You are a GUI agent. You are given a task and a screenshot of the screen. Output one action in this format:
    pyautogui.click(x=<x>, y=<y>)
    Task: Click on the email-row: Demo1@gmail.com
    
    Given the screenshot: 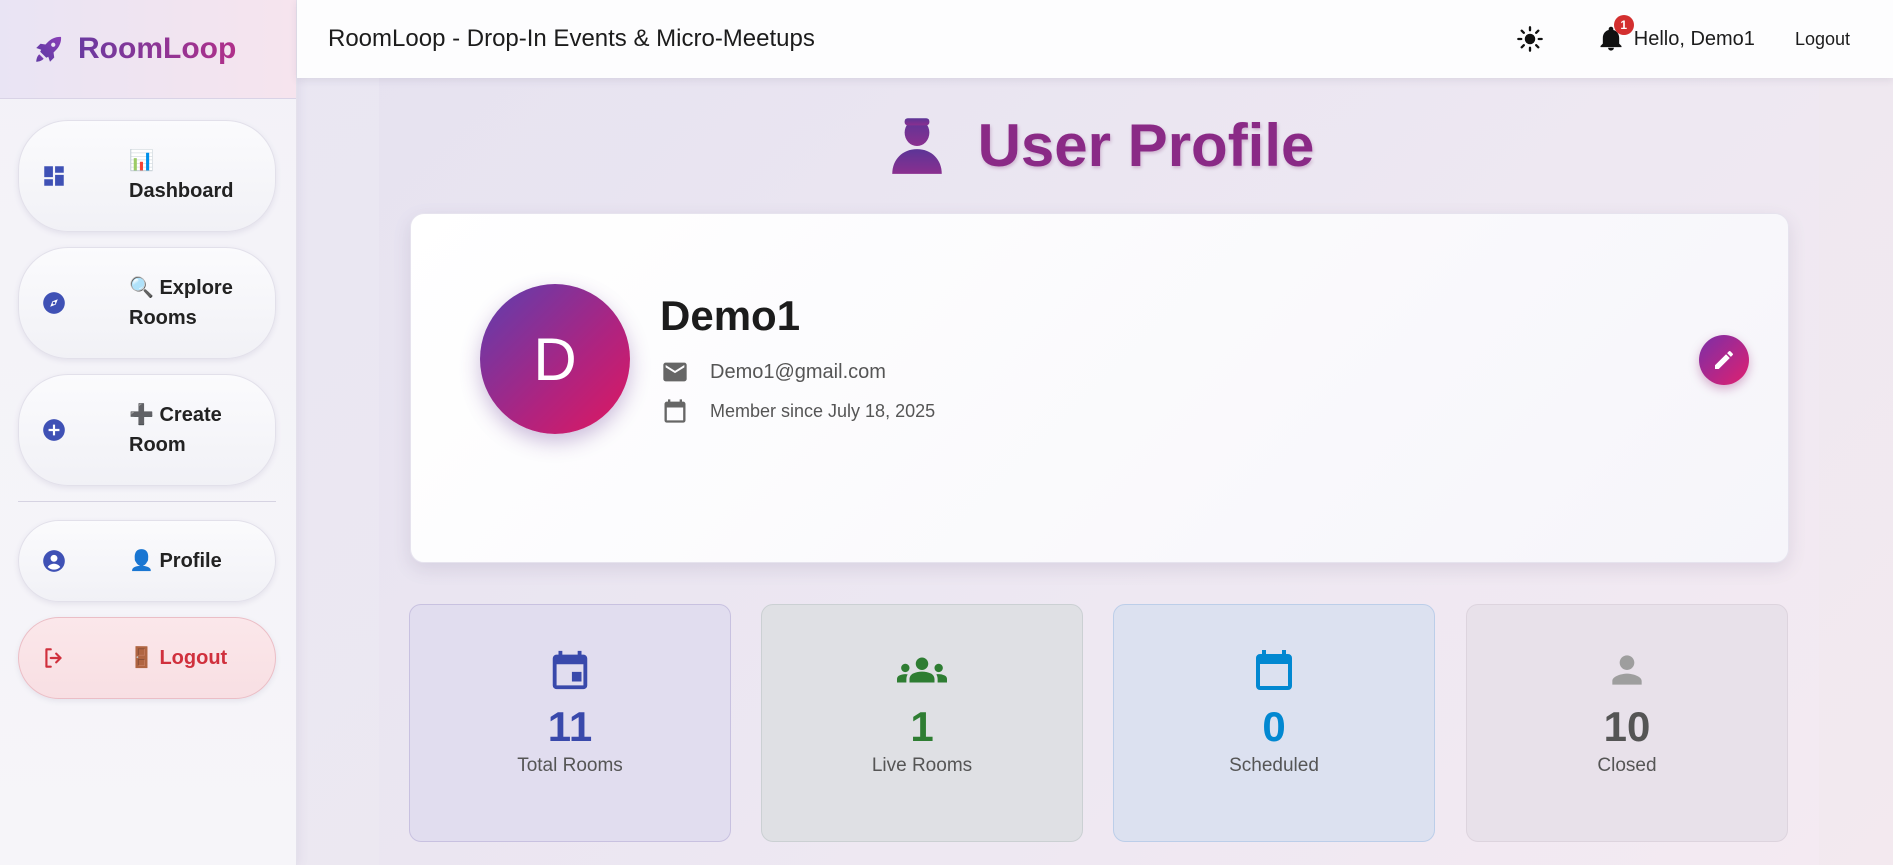 What is the action you would take?
    pyautogui.click(x=773, y=372)
    